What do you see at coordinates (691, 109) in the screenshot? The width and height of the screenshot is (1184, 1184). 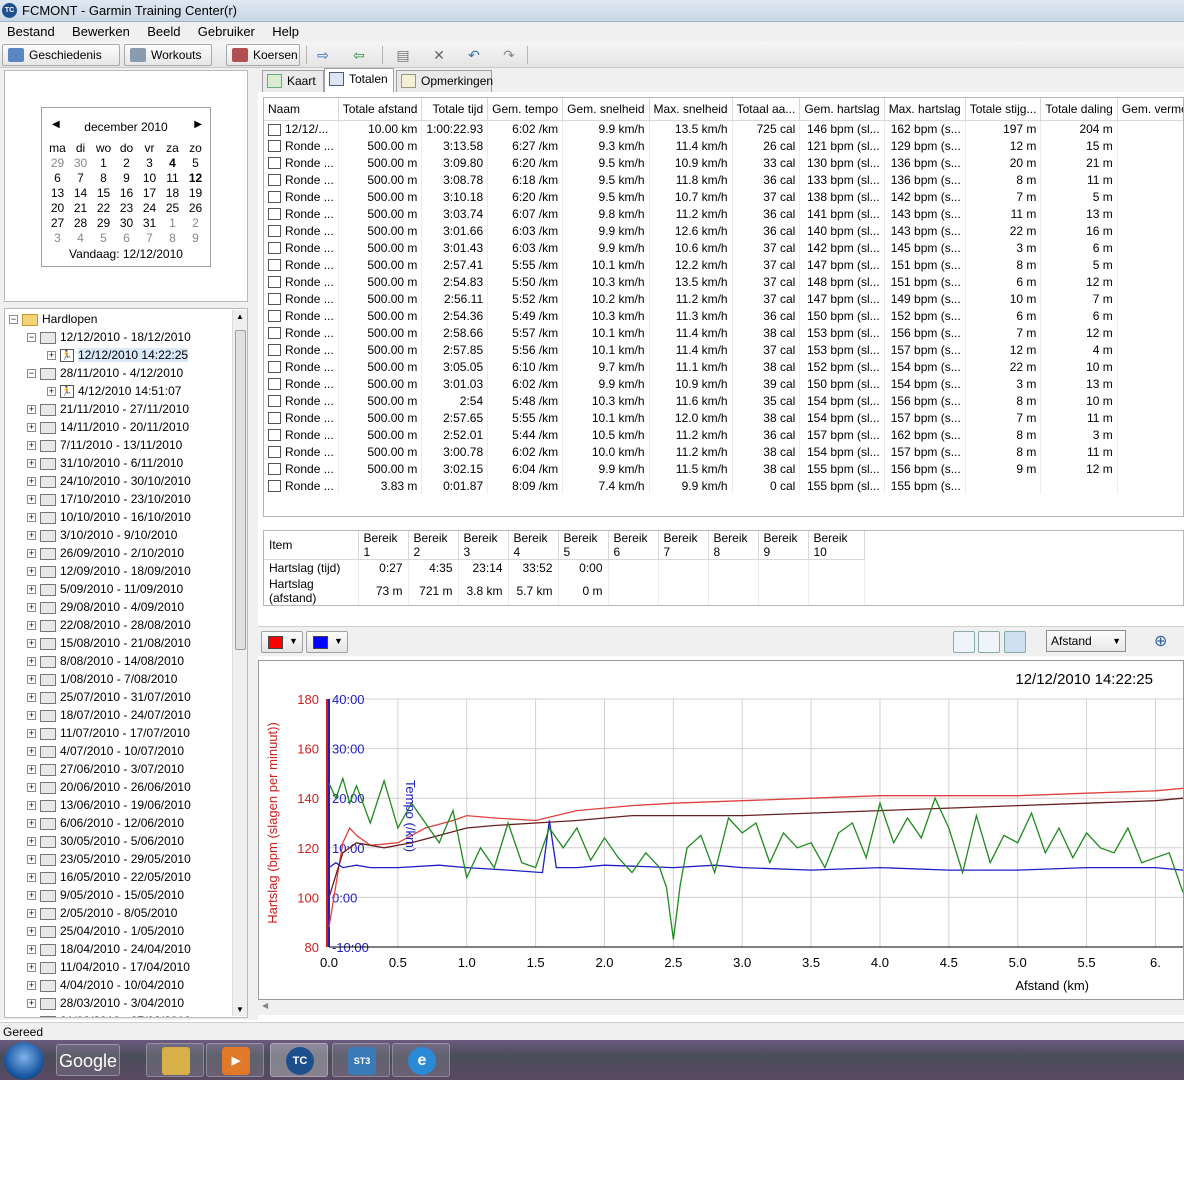 I see `column-header: Max. snelheid` at bounding box center [691, 109].